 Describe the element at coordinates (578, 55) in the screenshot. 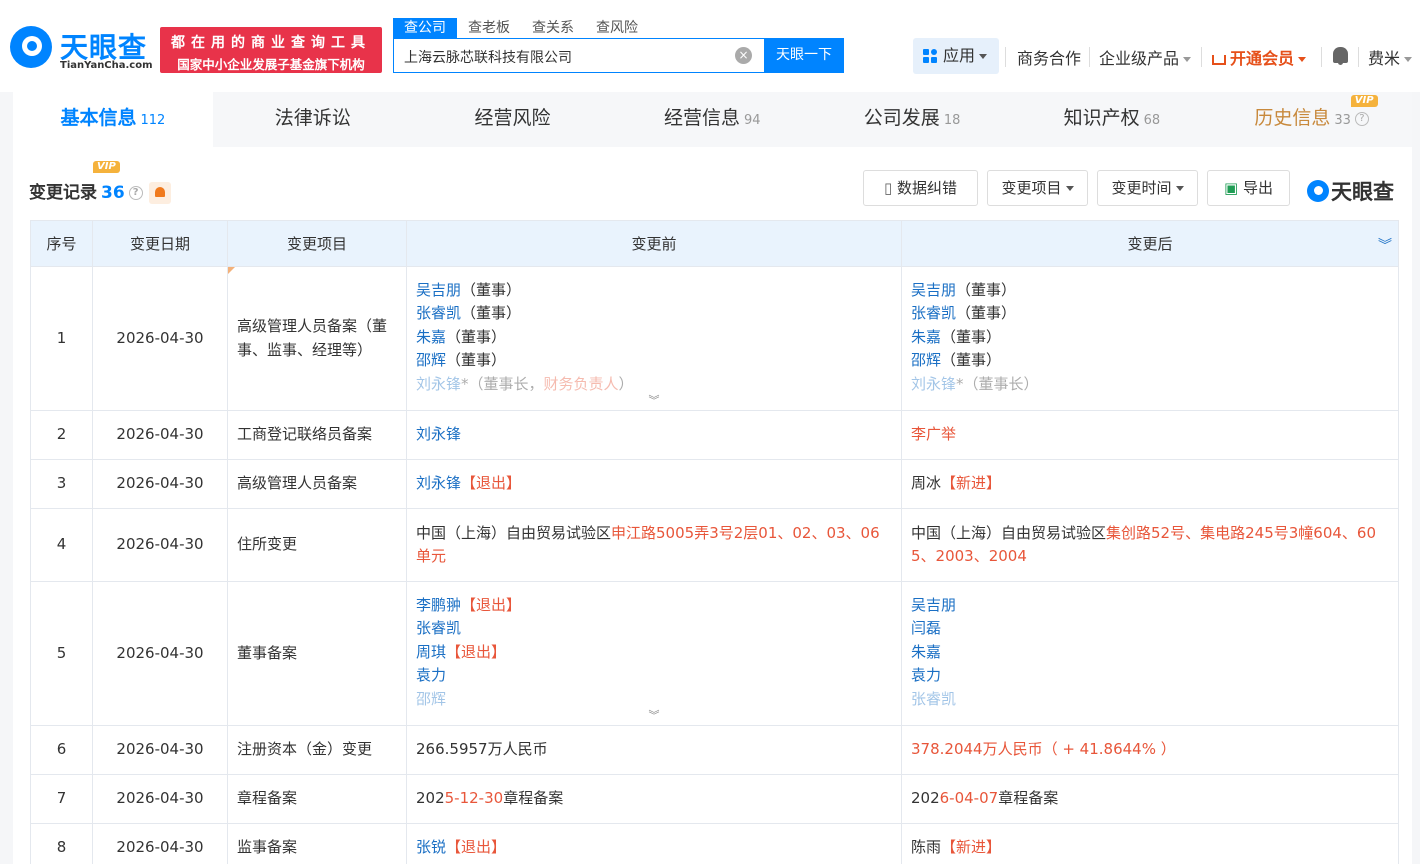

I see `search-input: 上海云脉芯联科技有限公司 ×` at that location.